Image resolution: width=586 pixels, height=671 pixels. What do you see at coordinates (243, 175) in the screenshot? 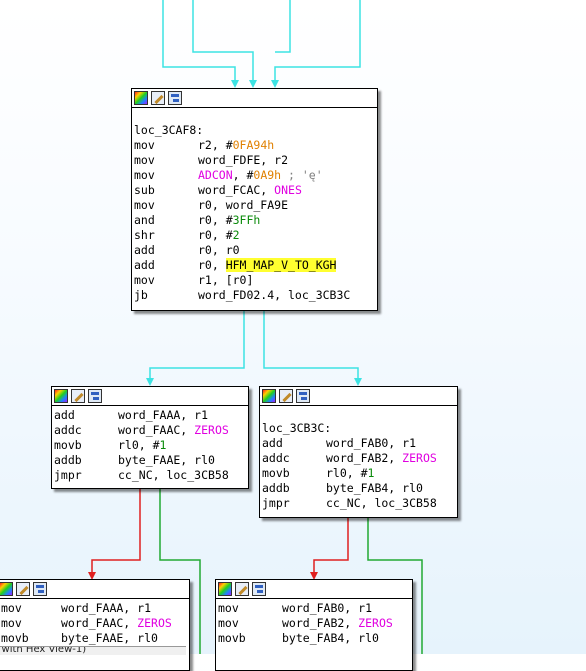
I see `operand: , #` at bounding box center [243, 175].